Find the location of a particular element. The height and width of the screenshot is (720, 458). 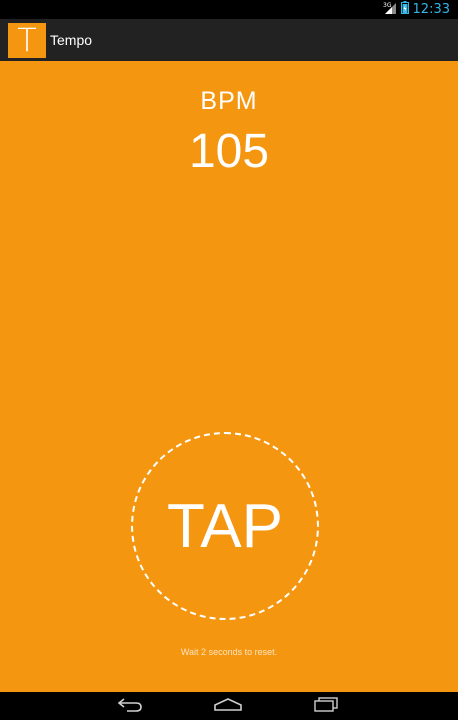

status-time: 12:33 is located at coordinates (431, 9).